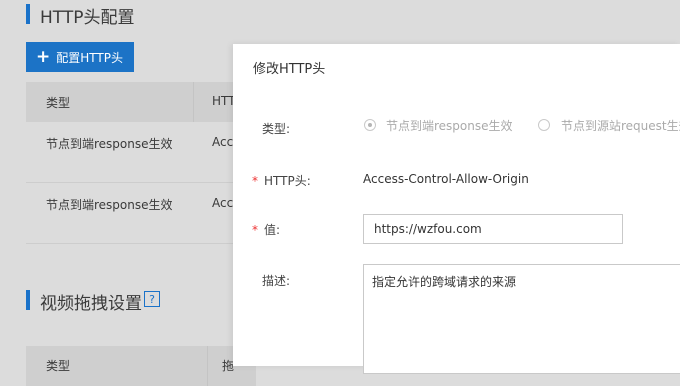 The image size is (680, 386). What do you see at coordinates (281, 181) in the screenshot?
I see `http-header-label: * HTTP头:` at bounding box center [281, 181].